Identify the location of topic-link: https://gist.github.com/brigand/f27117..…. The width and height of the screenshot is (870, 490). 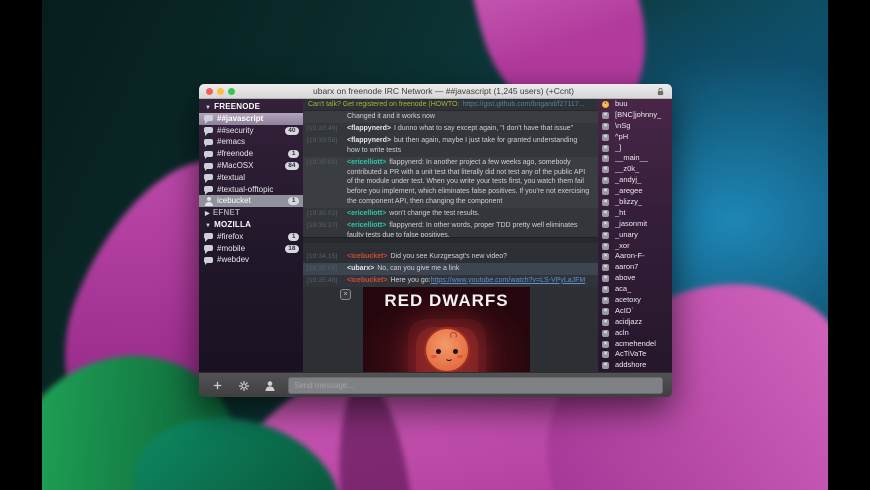
(523, 104).